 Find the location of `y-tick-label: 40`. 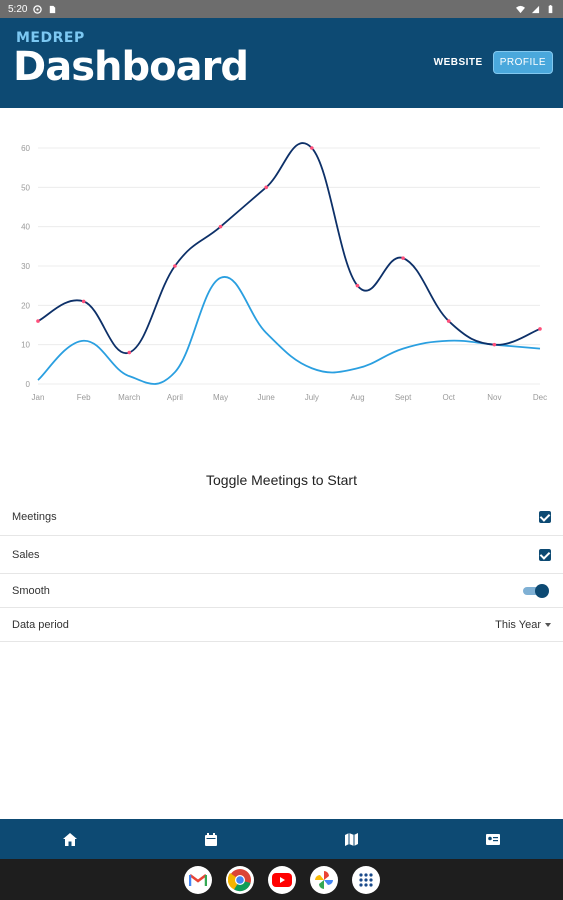

y-tick-label: 40 is located at coordinates (25, 227).